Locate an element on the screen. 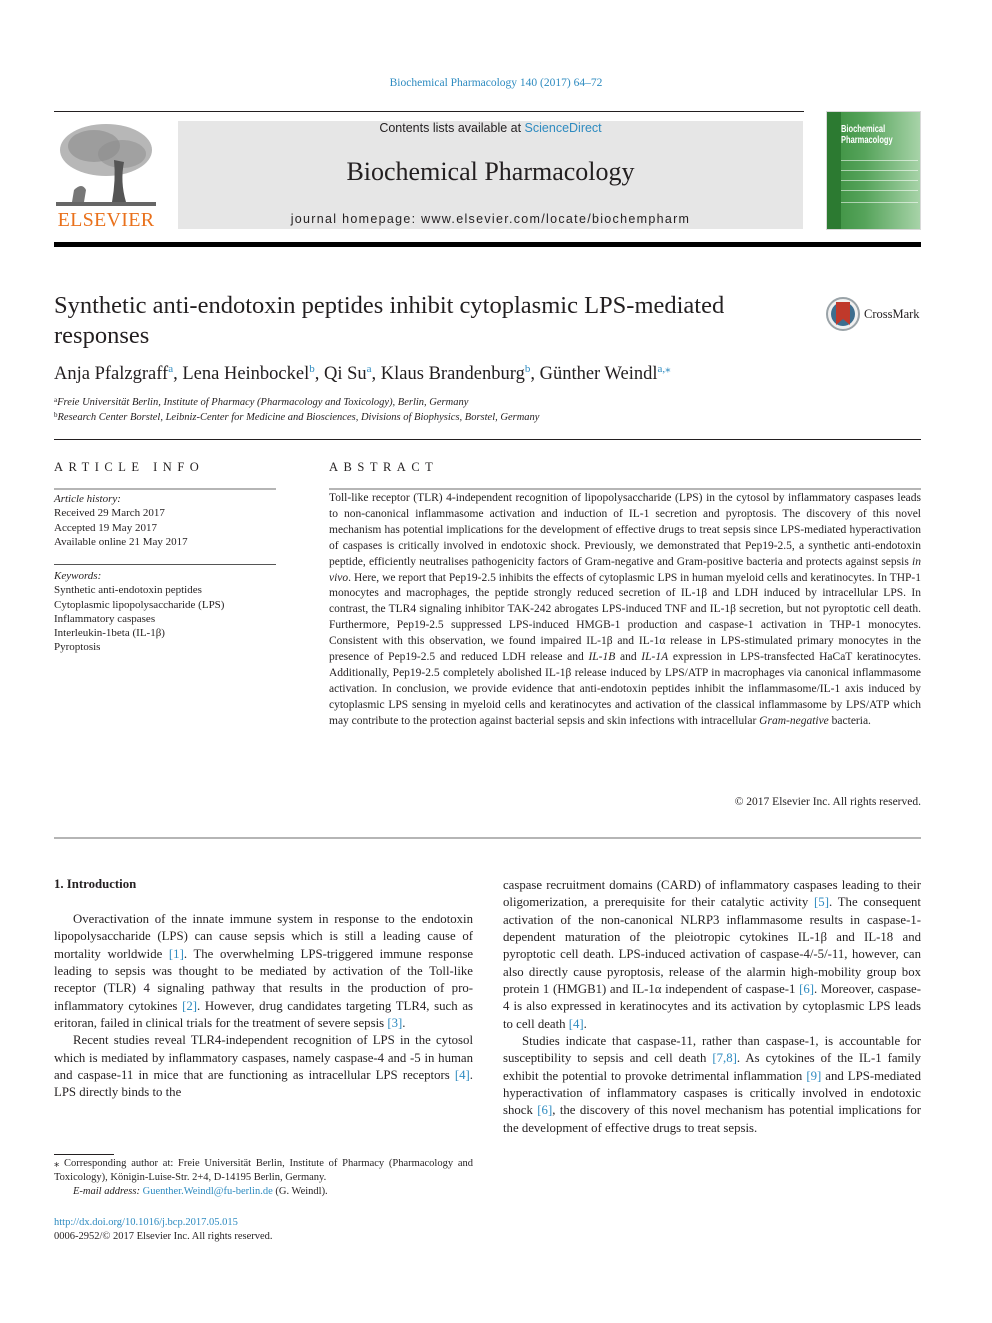  journal-cover-image: Biochemical Pharmacology is located at coordinates (873, 170).